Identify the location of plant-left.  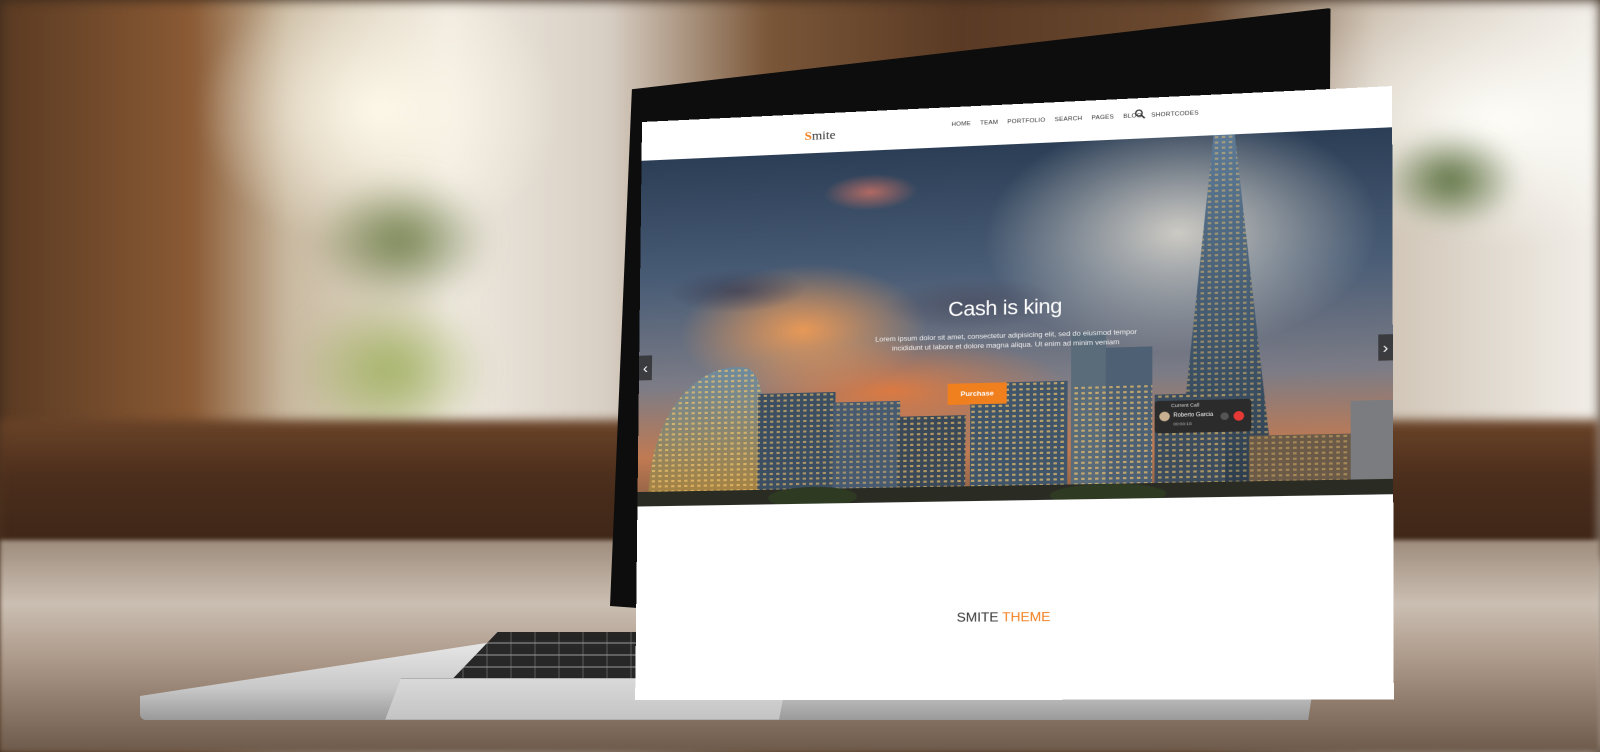
(400, 300).